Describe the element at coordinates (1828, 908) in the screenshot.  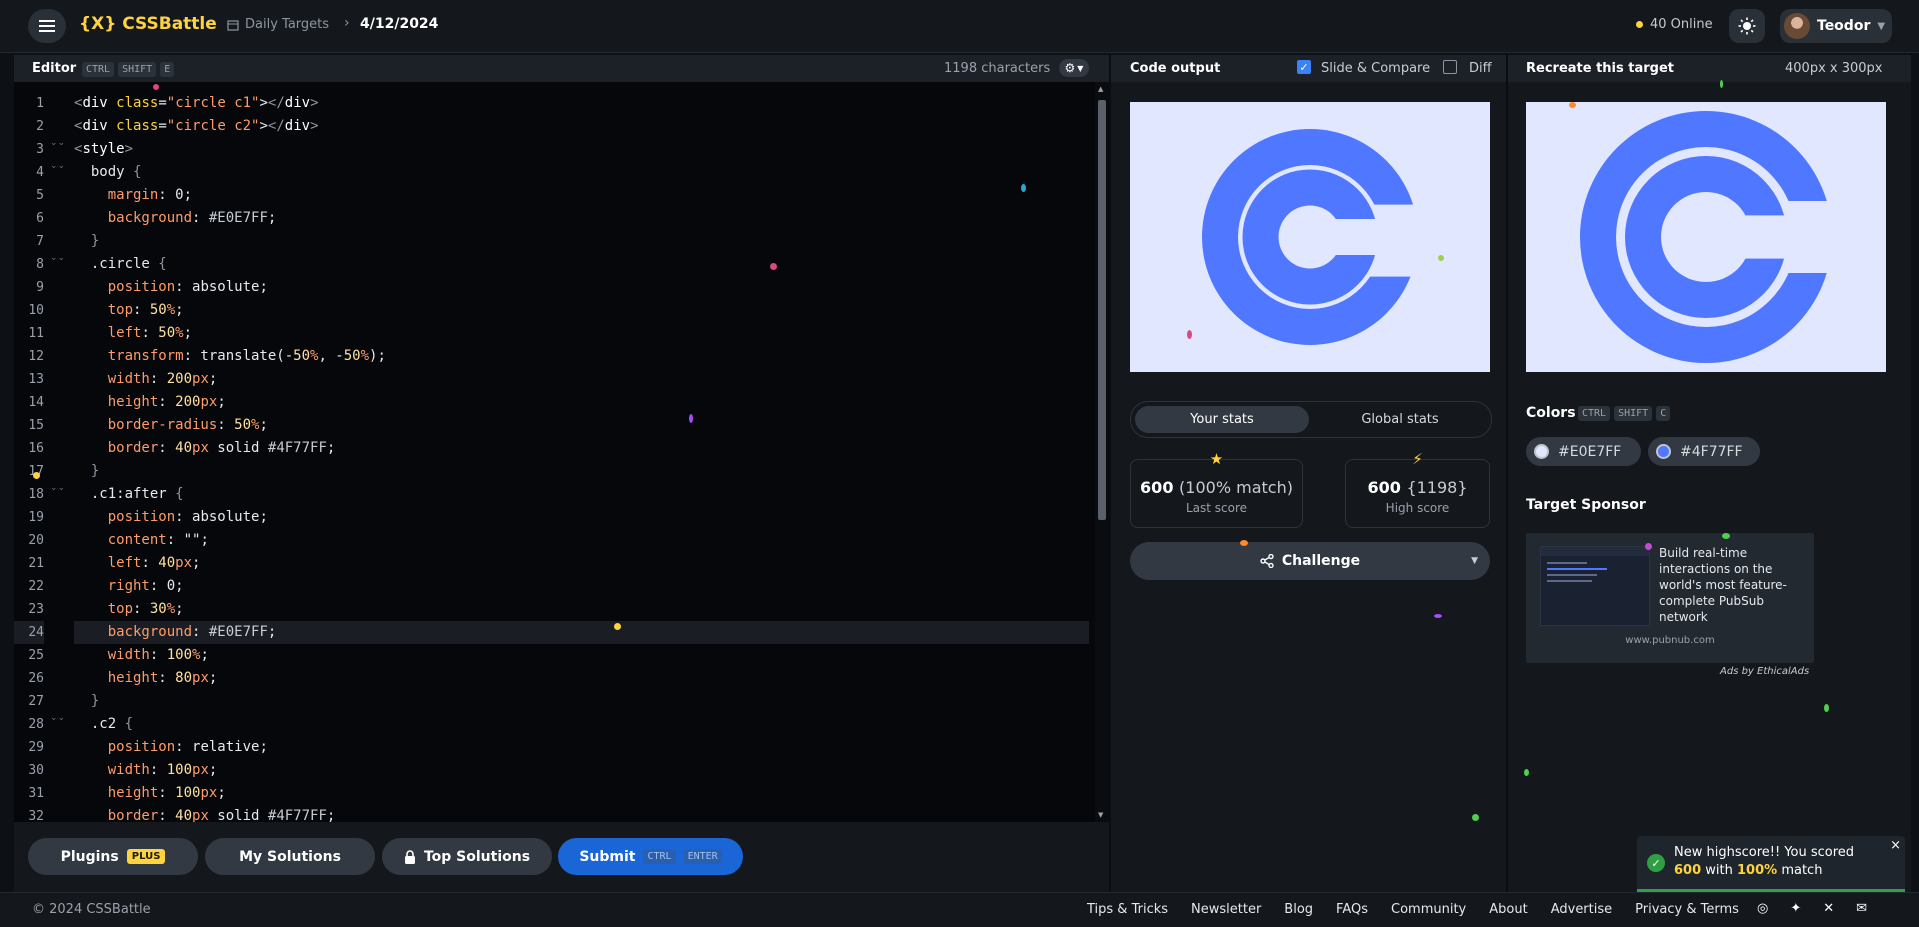
I see `twitter-icon: ✕` at that location.